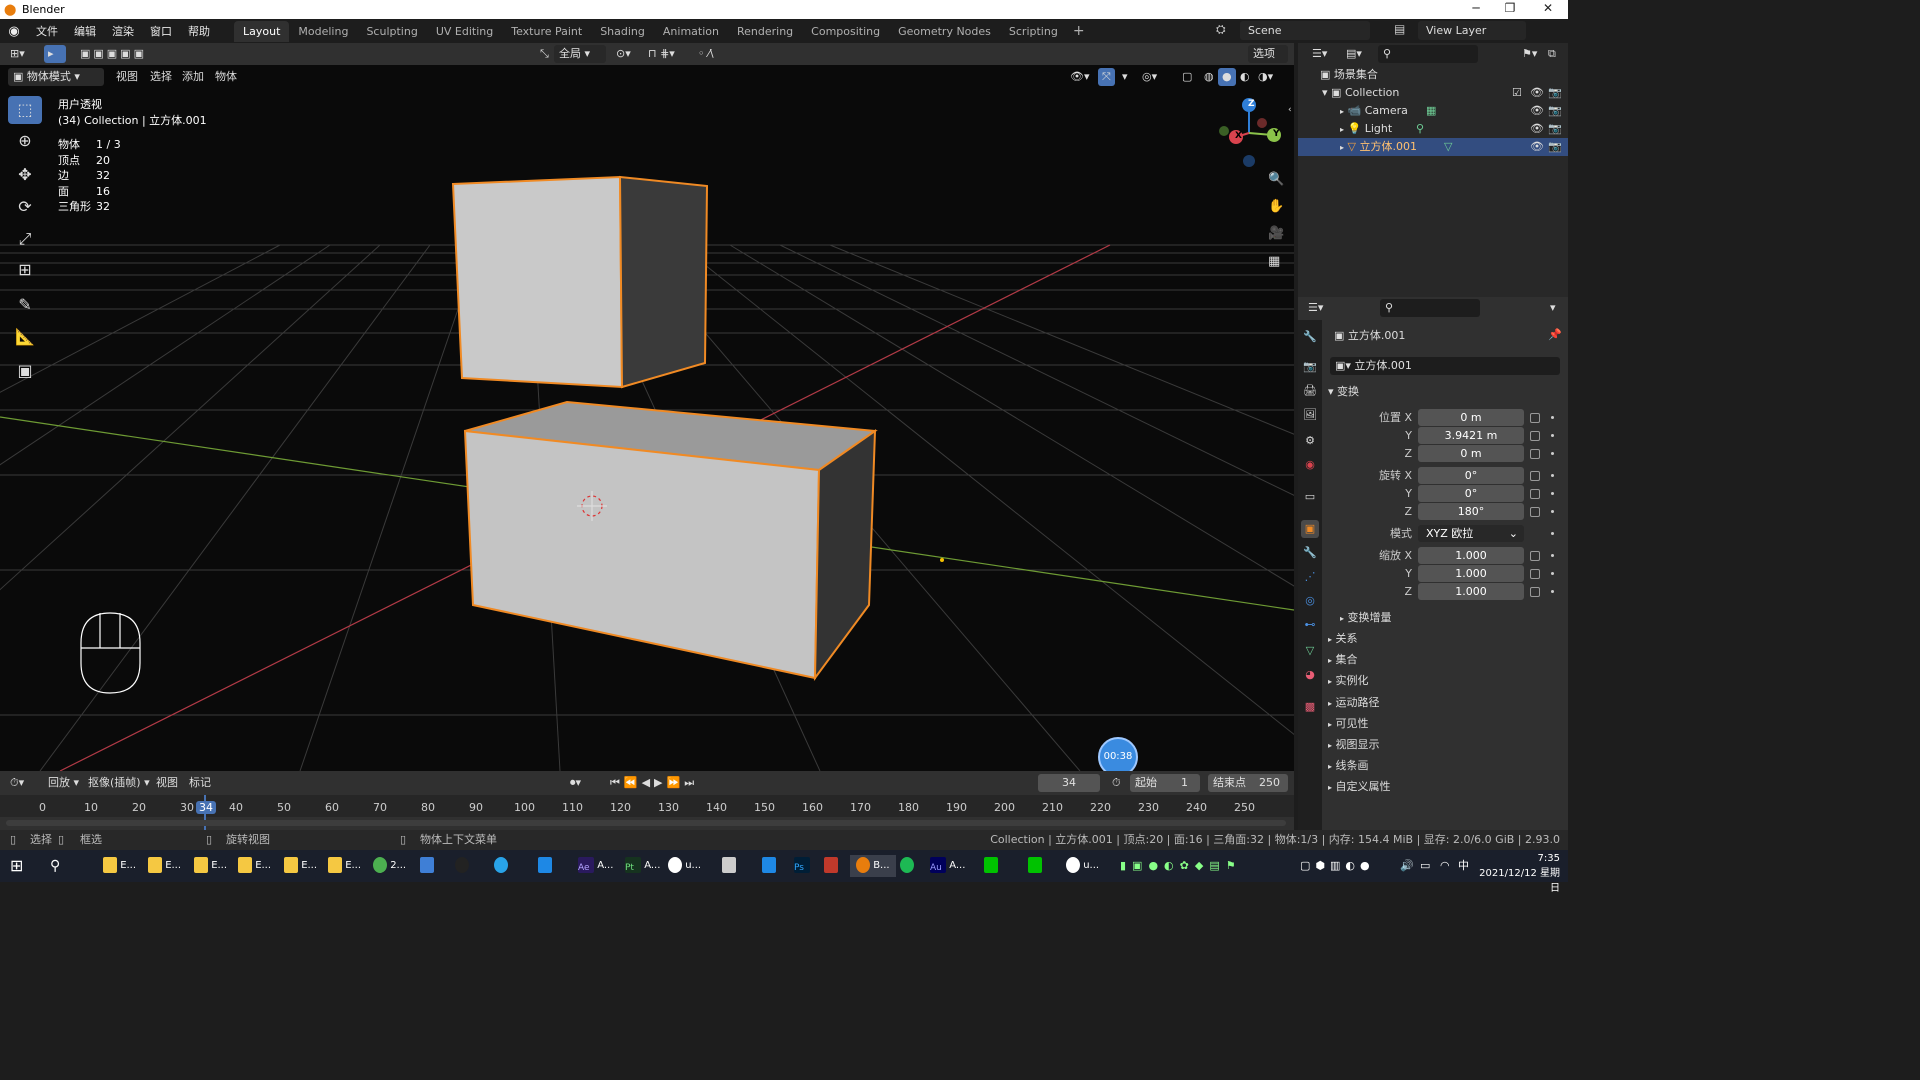  What do you see at coordinates (654, 783) in the screenshot?
I see `playback-controls-icons: ⏮⏪◀▶⏩⏭` at bounding box center [654, 783].